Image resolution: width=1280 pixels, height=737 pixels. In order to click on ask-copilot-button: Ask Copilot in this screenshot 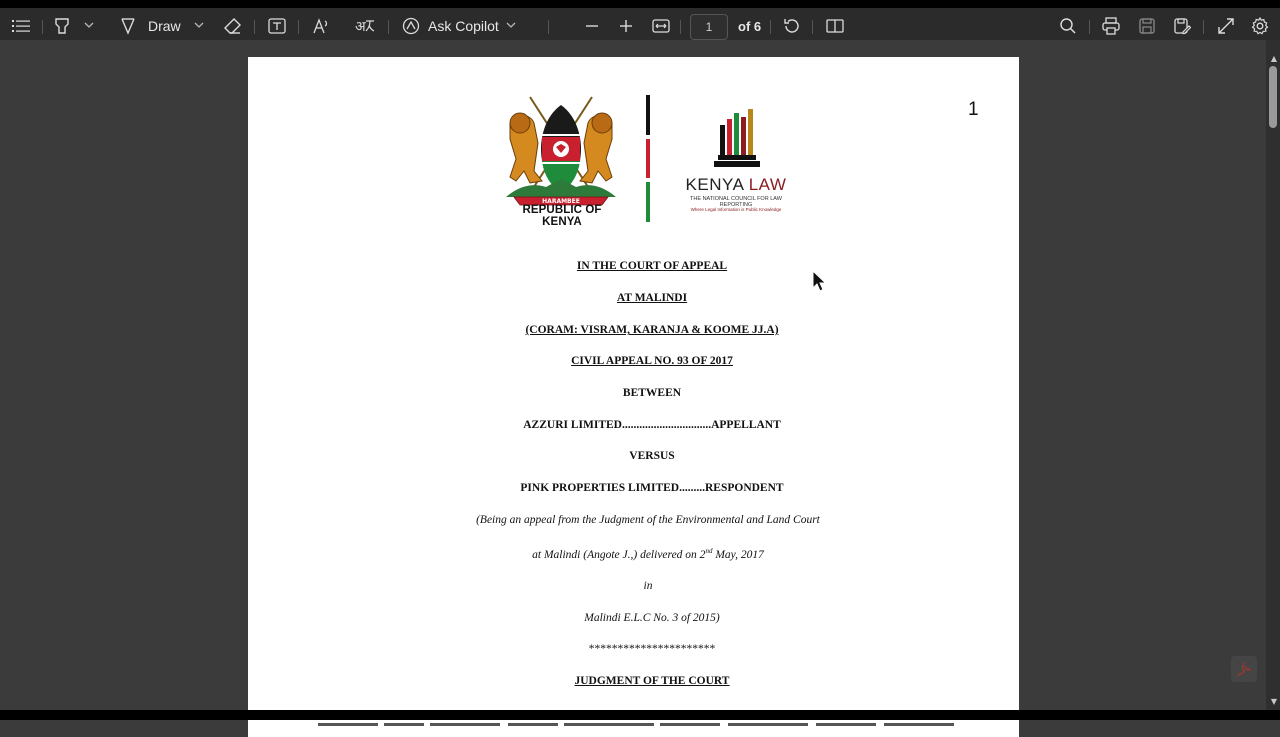, I will do `click(463, 26)`.